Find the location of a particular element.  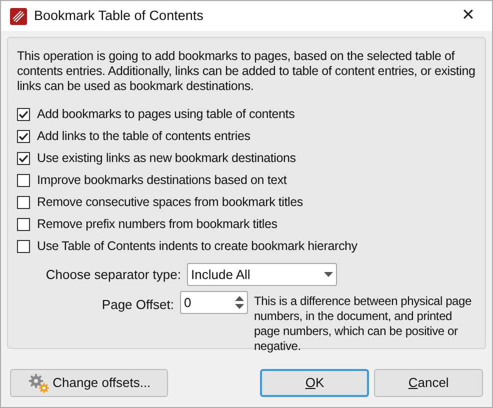

option-label: Use existing links as new bookmark destinations is located at coordinates (166, 158).